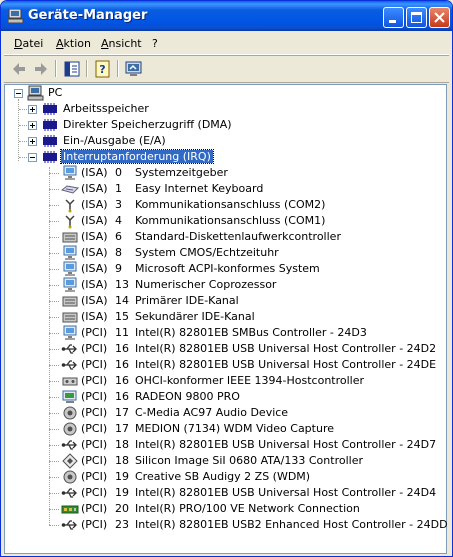  What do you see at coordinates (118, 188) in the screenshot?
I see `irq-number: 1` at bounding box center [118, 188].